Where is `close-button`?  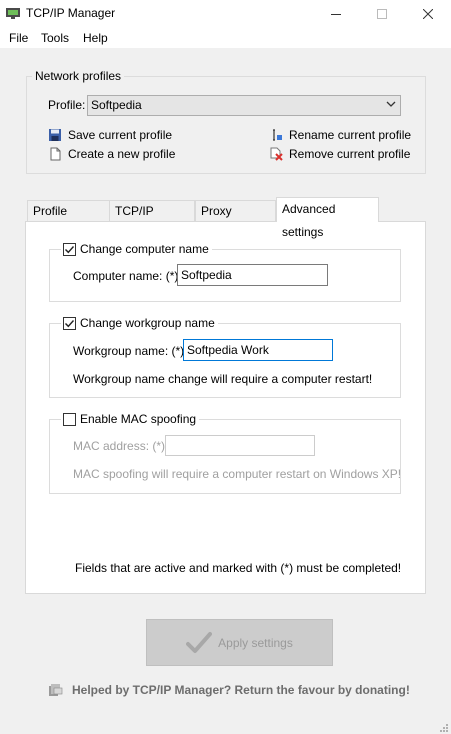
close-button is located at coordinates (428, 14).